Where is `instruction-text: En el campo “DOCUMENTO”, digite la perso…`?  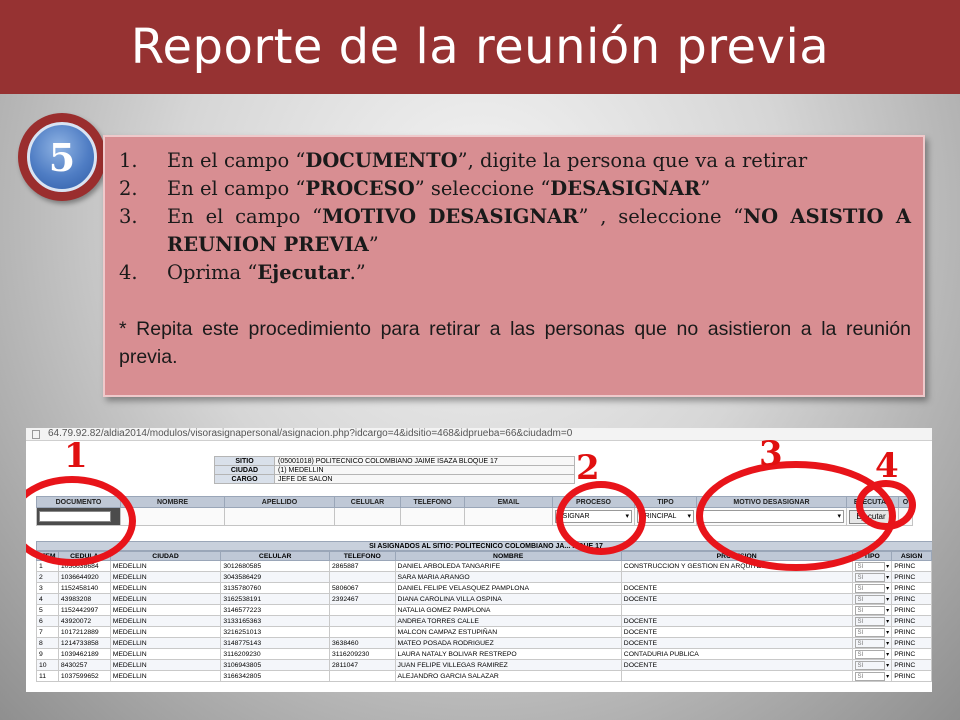 instruction-text: En el campo “DOCUMENTO”, digite la perso… is located at coordinates (539, 161).